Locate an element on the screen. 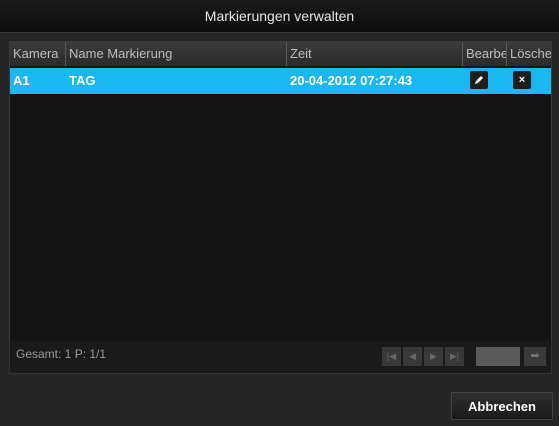 Image resolution: width=559 pixels, height=426 pixels. cell-time: 20-04-2012 07:27:43 is located at coordinates (351, 80).